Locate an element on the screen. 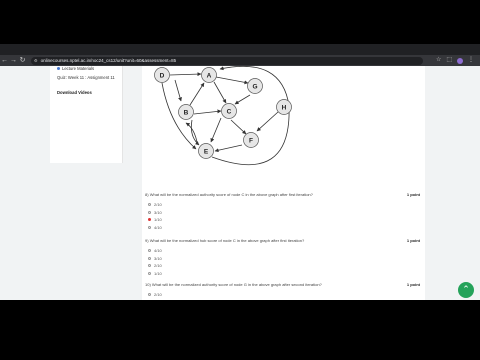 This screenshot has height=360, width=480. reload-icon: ↻ is located at coordinates (22, 60).